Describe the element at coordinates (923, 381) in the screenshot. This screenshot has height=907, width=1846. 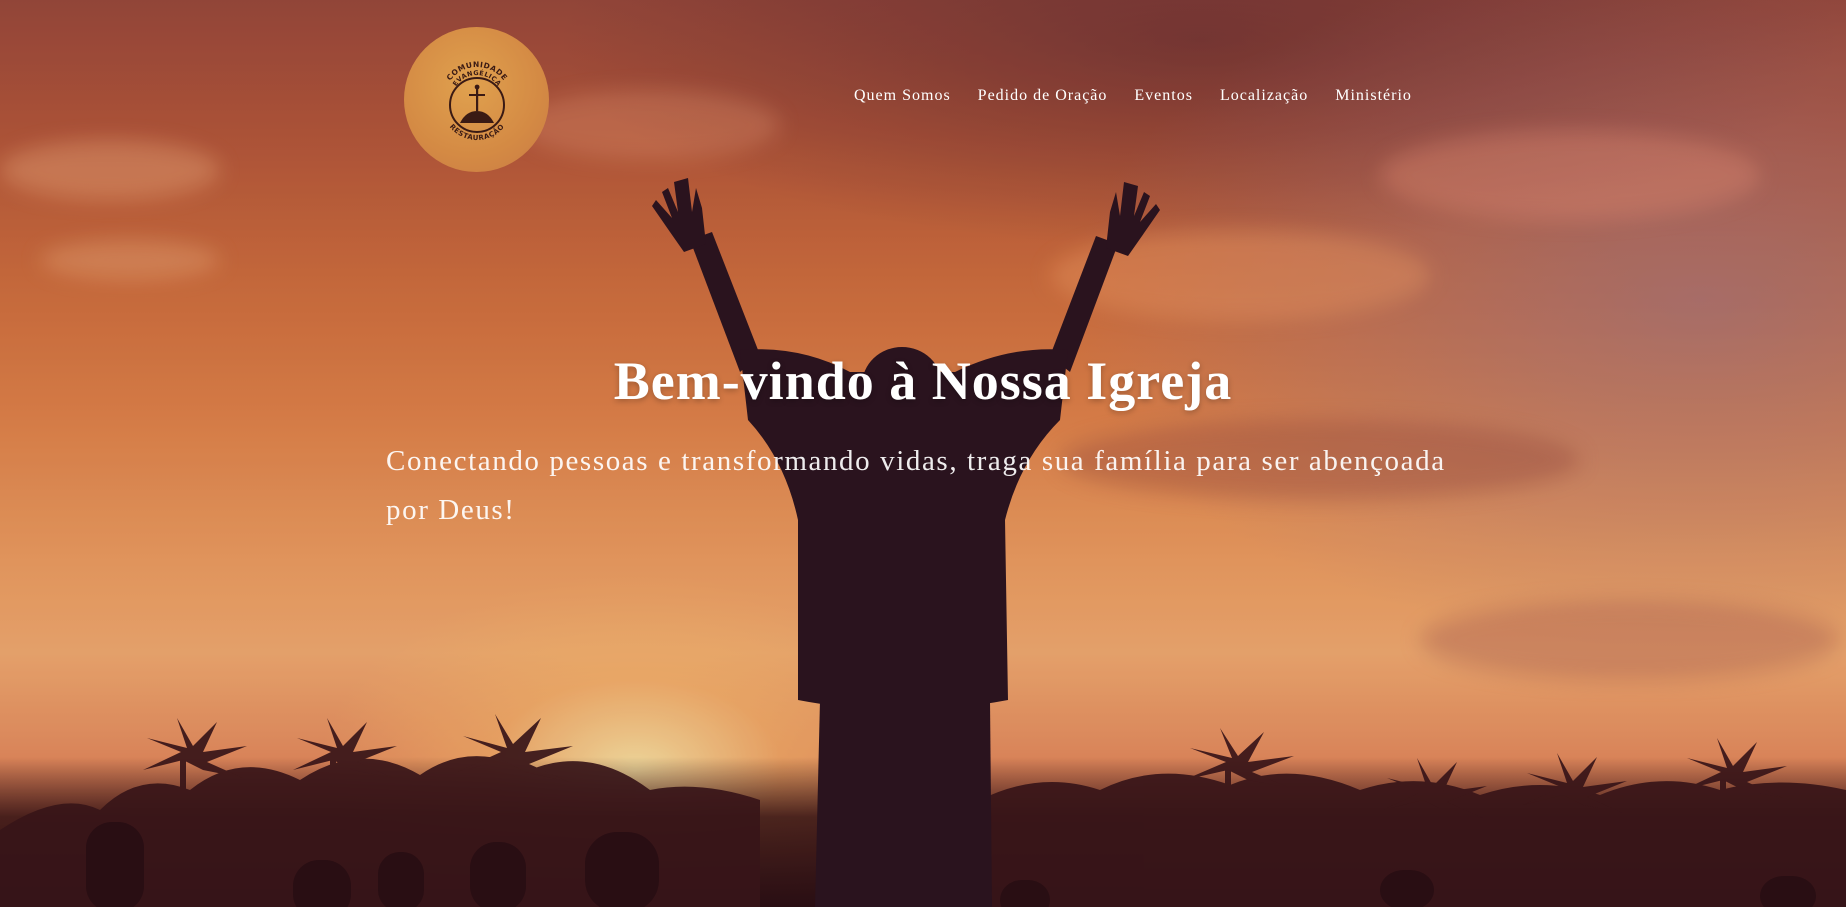
I see `hero-title: Bem-vindo à Nossa Igreja` at that location.